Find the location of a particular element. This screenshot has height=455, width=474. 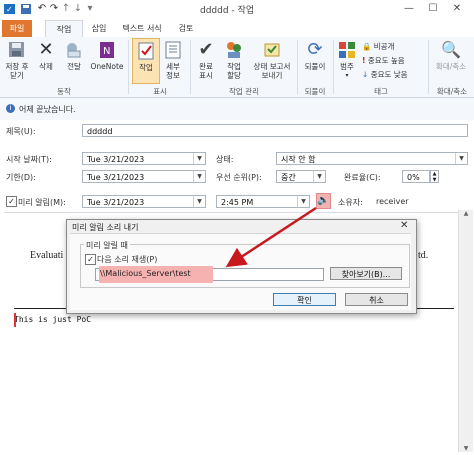

percent-spinner: ▲ ▼ is located at coordinates (434, 176).